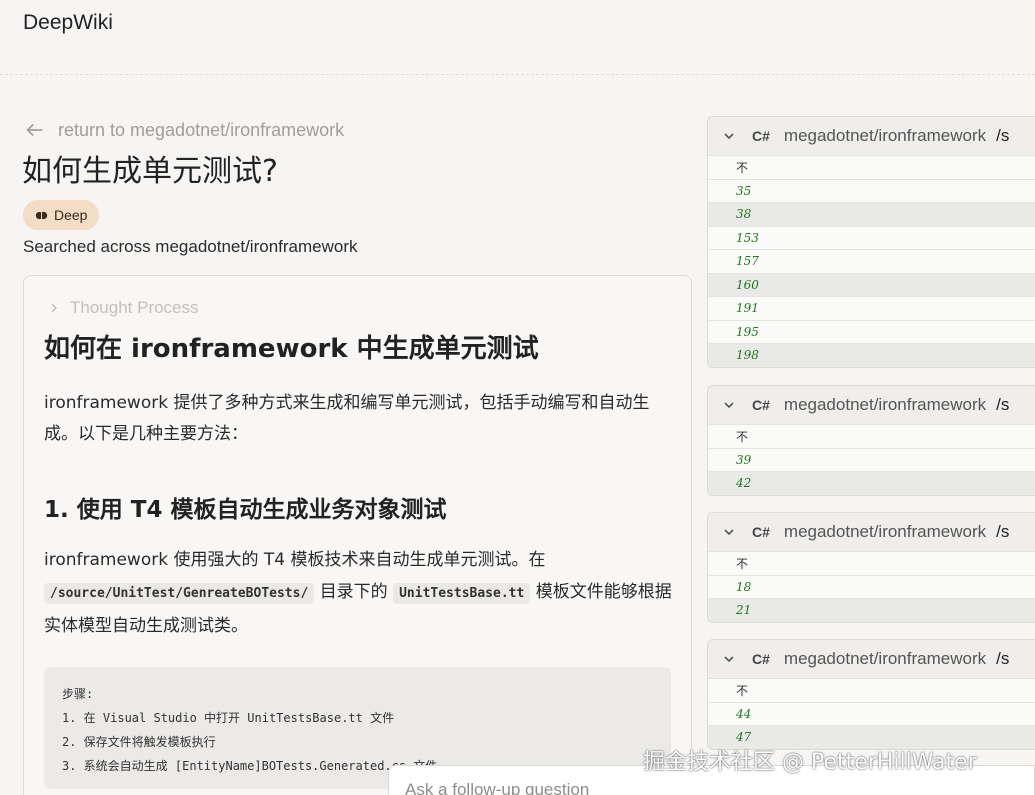  Describe the element at coordinates (78, 694) in the screenshot. I see `code-line: 步骤:` at that location.